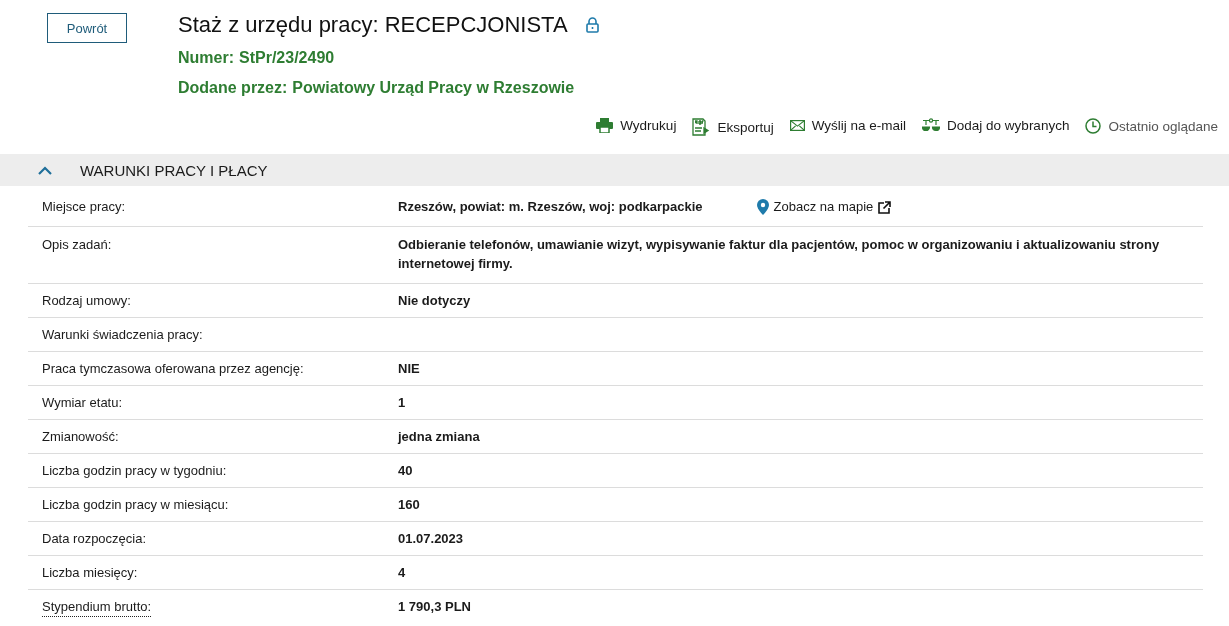 The width and height of the screenshot is (1229, 626). I want to click on field-label: Liczba miesięcy:, so click(90, 573).